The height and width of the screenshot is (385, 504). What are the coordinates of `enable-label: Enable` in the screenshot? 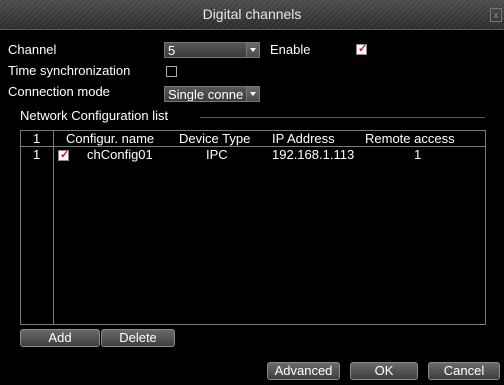 It's located at (290, 49).